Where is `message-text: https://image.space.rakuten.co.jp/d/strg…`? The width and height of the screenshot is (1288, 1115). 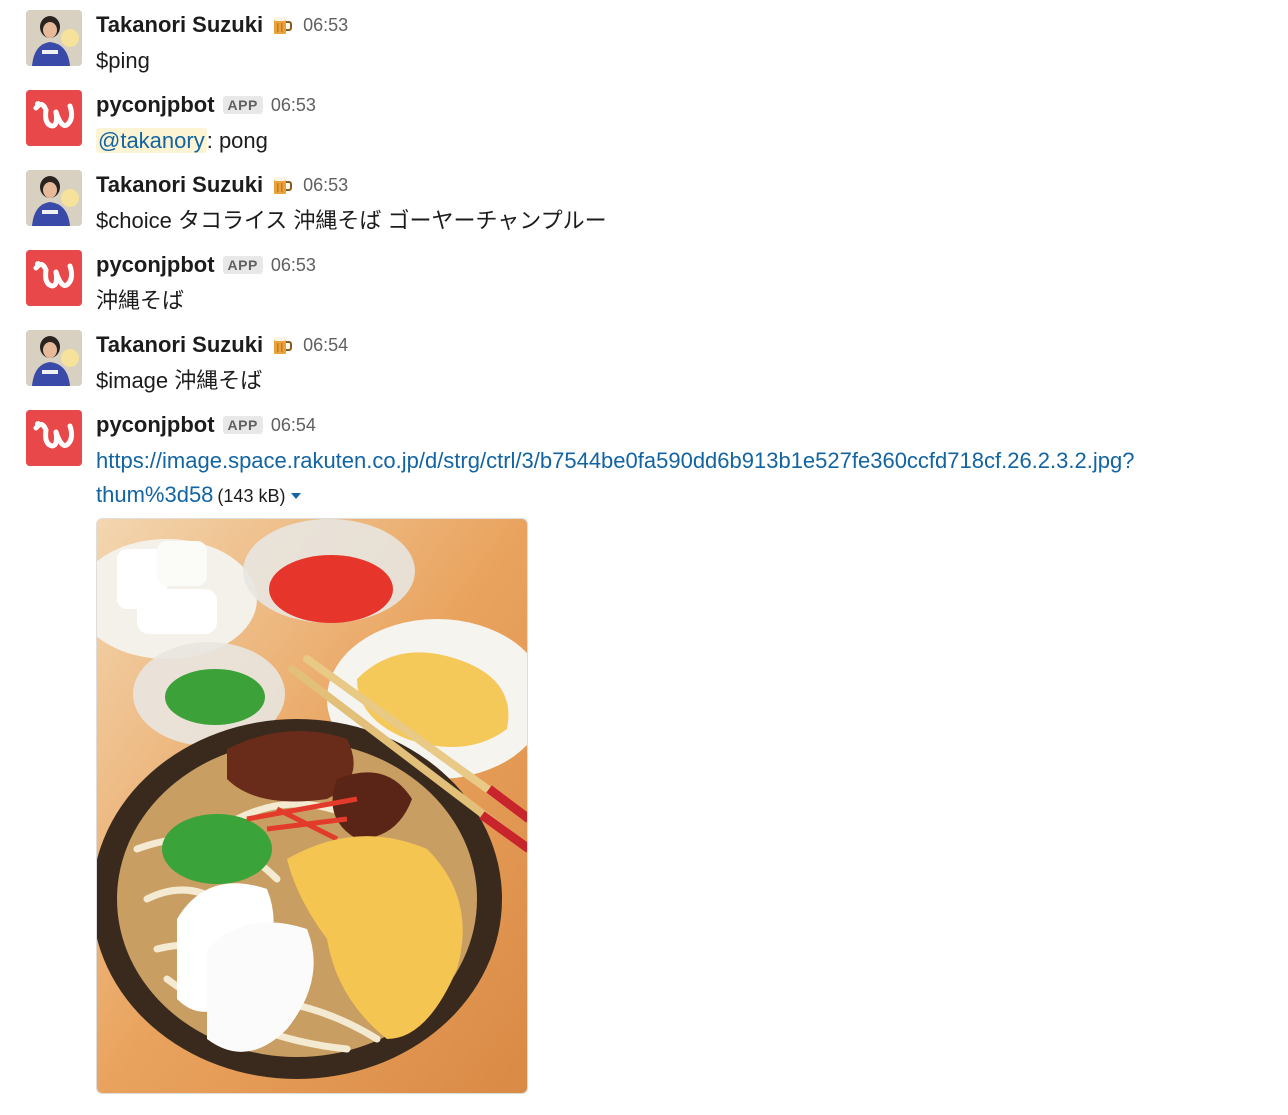 message-text: https://image.space.rakuten.co.jp/d/strg… is located at coordinates (615, 478).